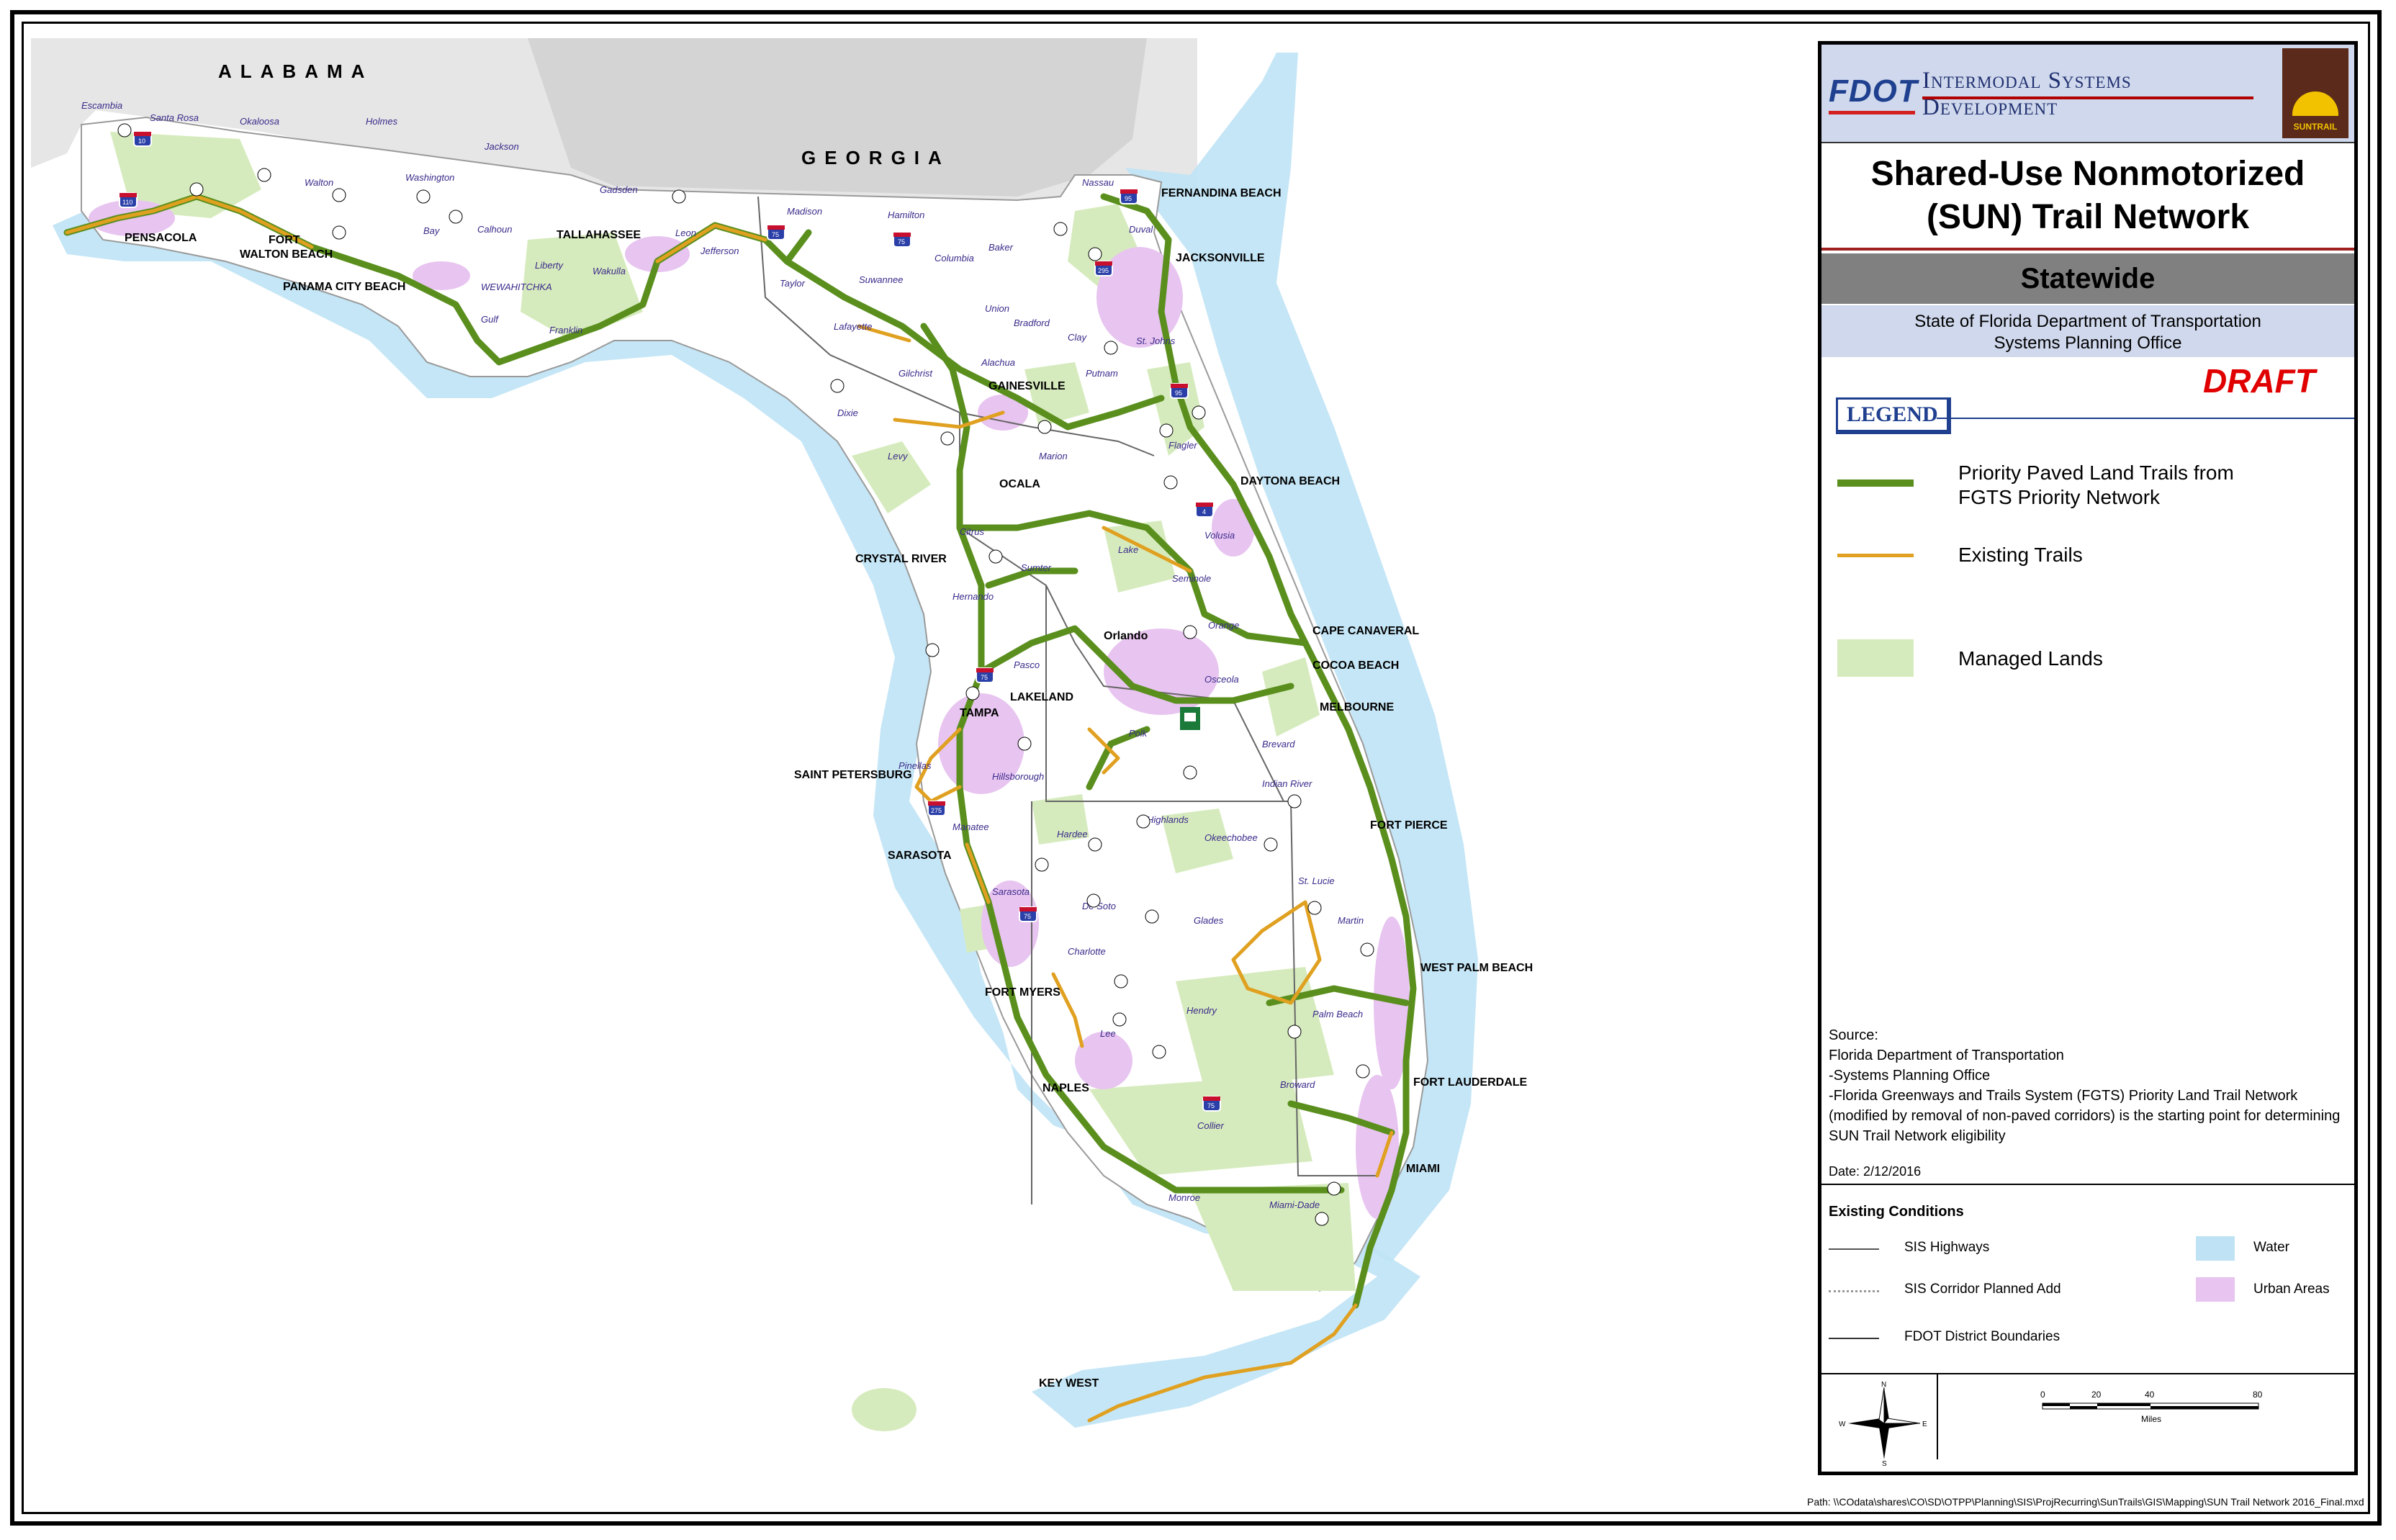  I want to click on svg-text: Gulf, so click(490, 319).